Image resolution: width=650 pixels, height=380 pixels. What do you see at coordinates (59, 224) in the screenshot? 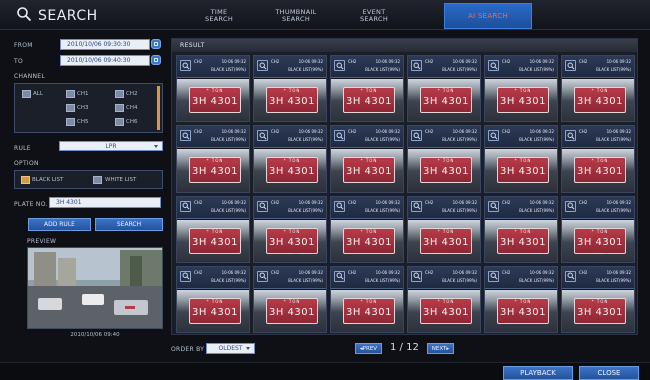
I see `add-rule-button: ADD RULE` at bounding box center [59, 224].